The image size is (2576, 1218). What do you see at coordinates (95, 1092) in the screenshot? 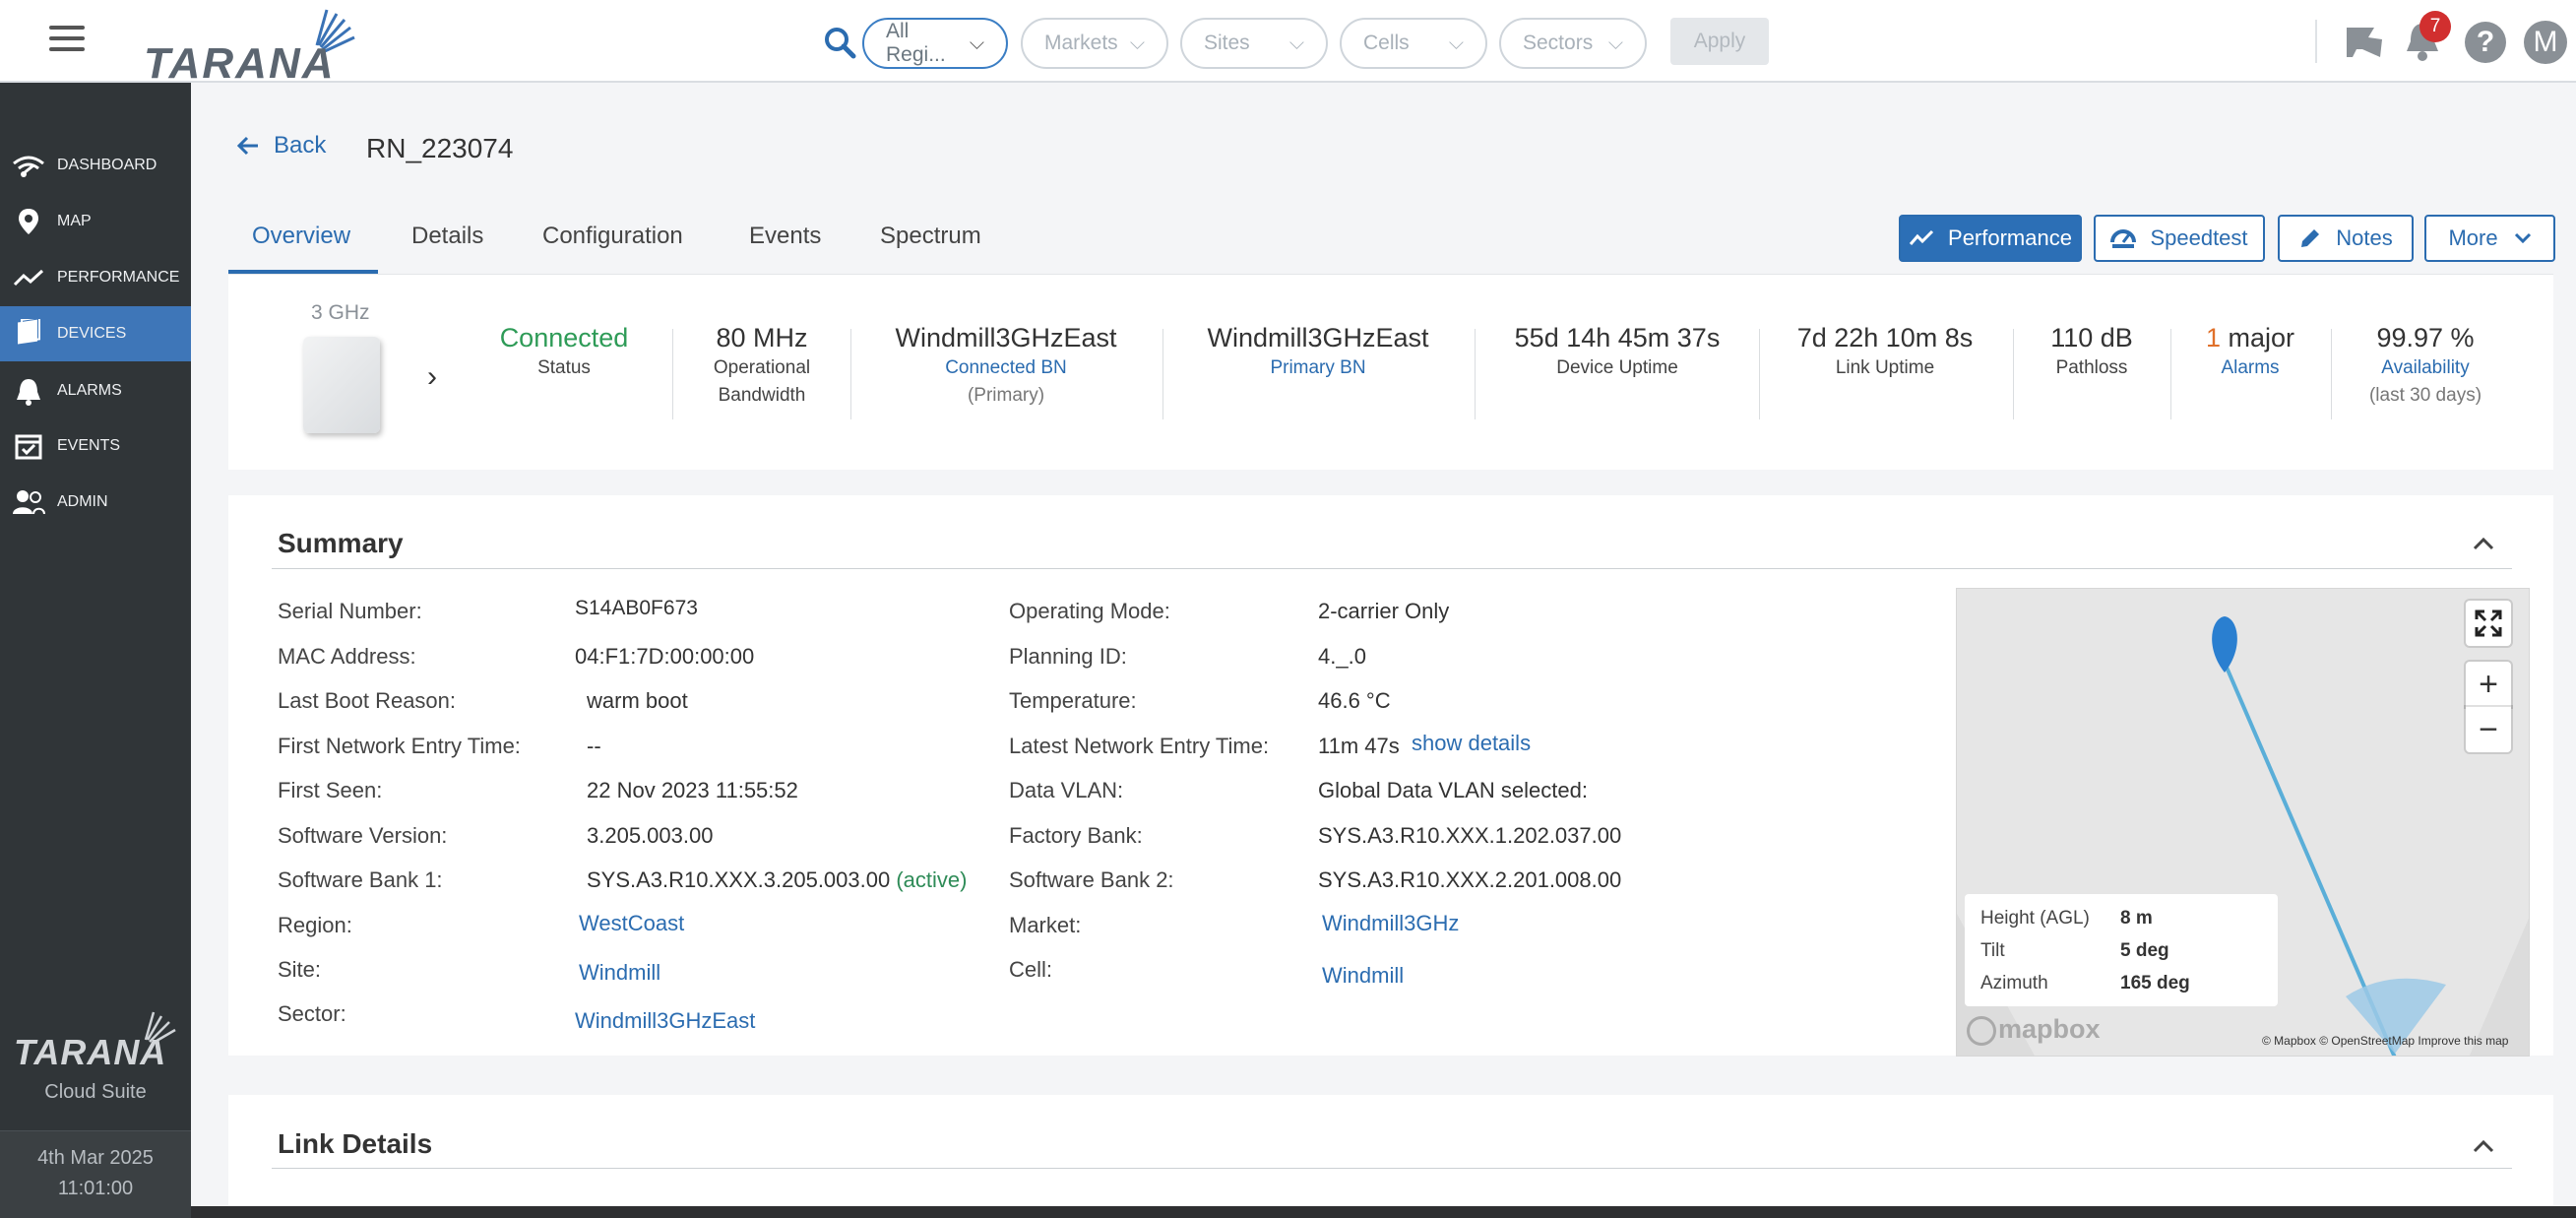
I see `cloud-suite-label: Cloud Suite` at bounding box center [95, 1092].